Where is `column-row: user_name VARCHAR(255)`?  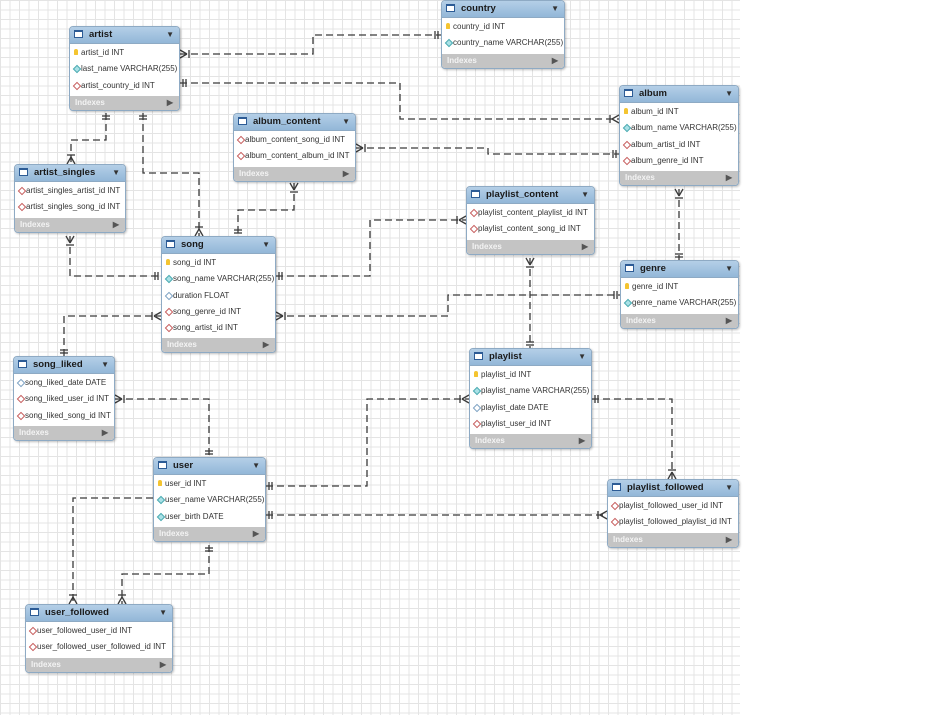 column-row: user_name VARCHAR(255) is located at coordinates (209, 500).